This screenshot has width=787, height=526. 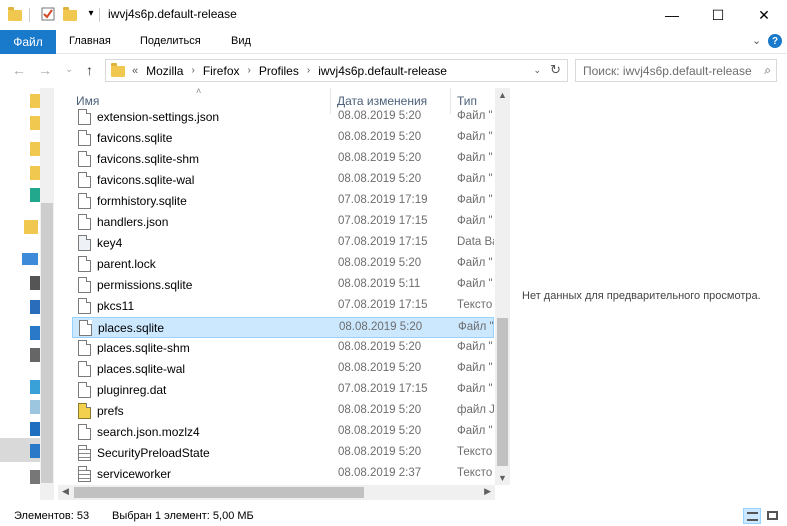 What do you see at coordinates (35, 195) in the screenshot?
I see `onedrive-folder-icon` at bounding box center [35, 195].